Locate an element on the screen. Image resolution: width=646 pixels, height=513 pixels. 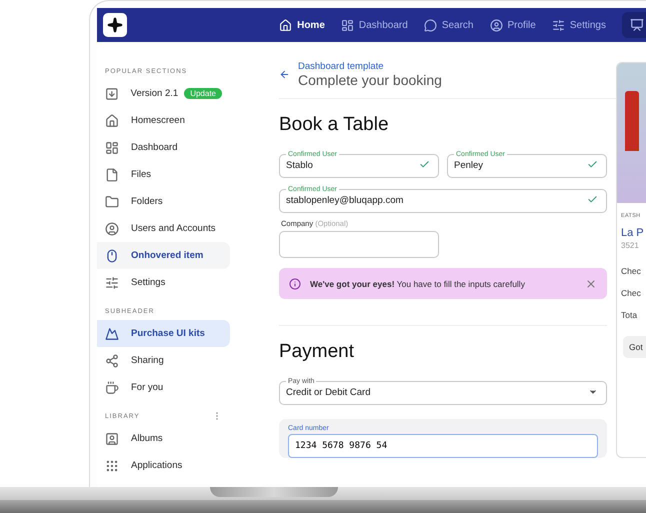
sidebar-item: Version 2.1 Update is located at coordinates (163, 93).